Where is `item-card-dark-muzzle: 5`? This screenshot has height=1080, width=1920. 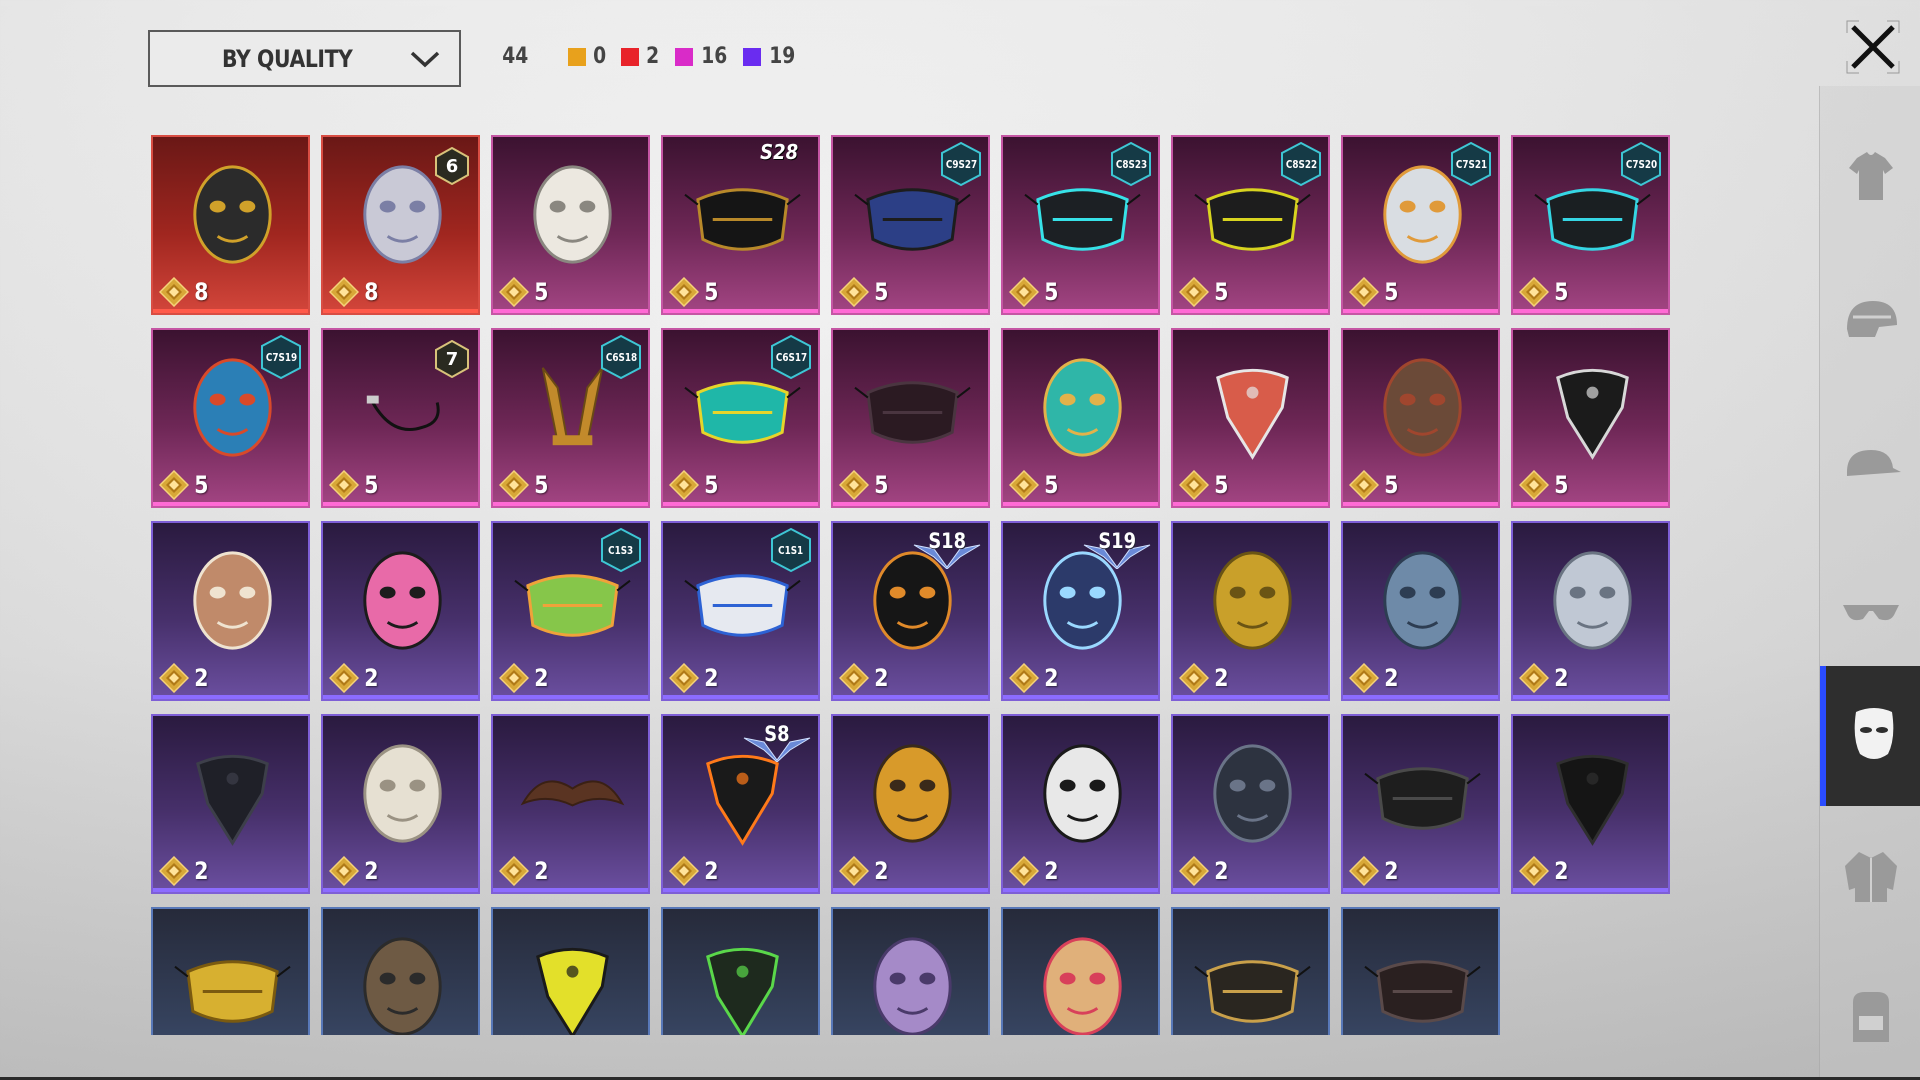
item-card-dark-muzzle: 5 is located at coordinates (910, 418).